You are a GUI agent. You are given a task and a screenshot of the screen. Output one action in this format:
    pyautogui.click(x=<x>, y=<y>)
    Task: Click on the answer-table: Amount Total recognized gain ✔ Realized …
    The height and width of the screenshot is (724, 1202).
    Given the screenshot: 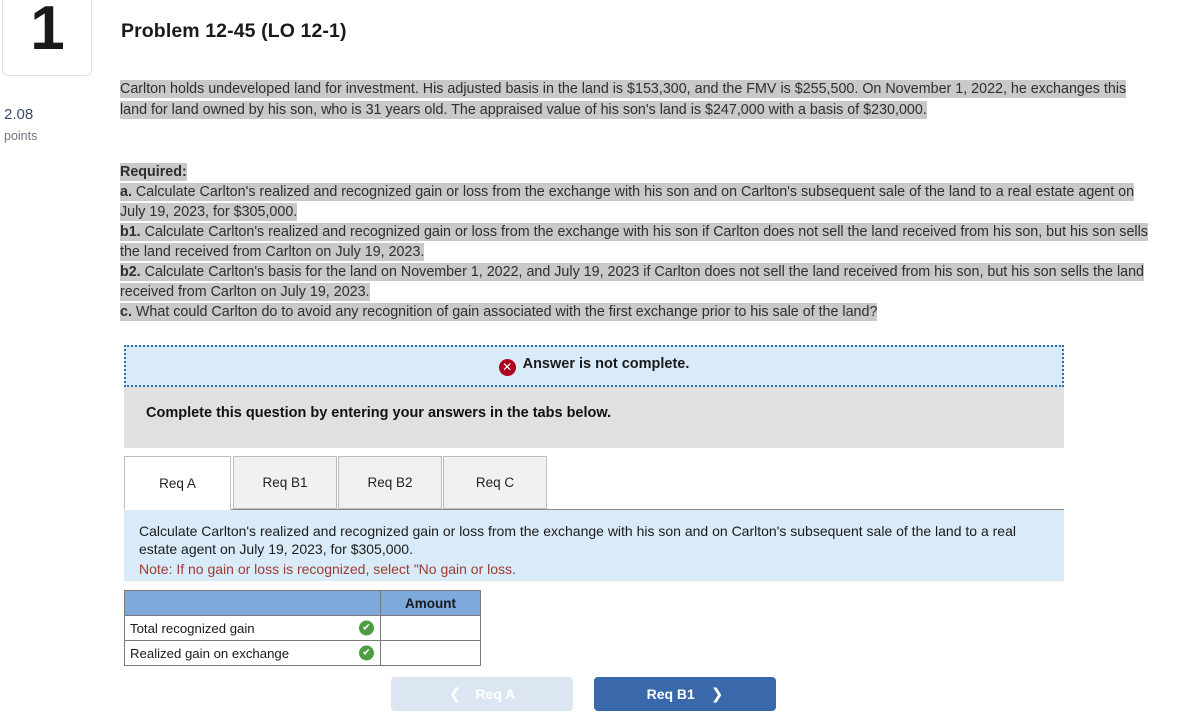 What is the action you would take?
    pyautogui.click(x=302, y=628)
    